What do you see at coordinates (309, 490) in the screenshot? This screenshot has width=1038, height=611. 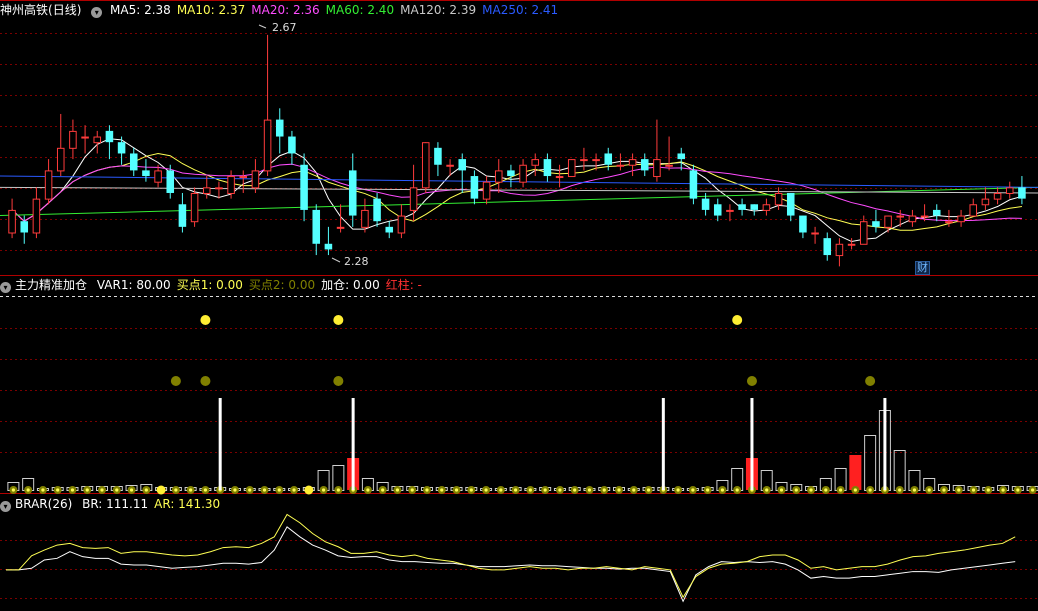 I see `highlight-dot` at bounding box center [309, 490].